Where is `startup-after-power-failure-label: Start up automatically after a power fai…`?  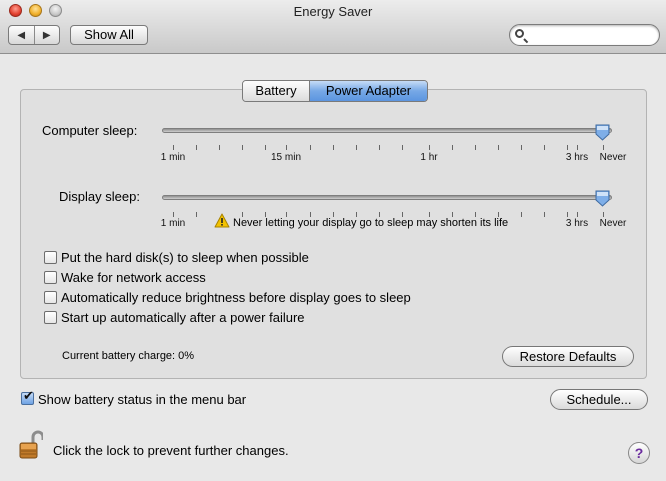
startup-after-power-failure-label: Start up automatically after a power fai… is located at coordinates (183, 317).